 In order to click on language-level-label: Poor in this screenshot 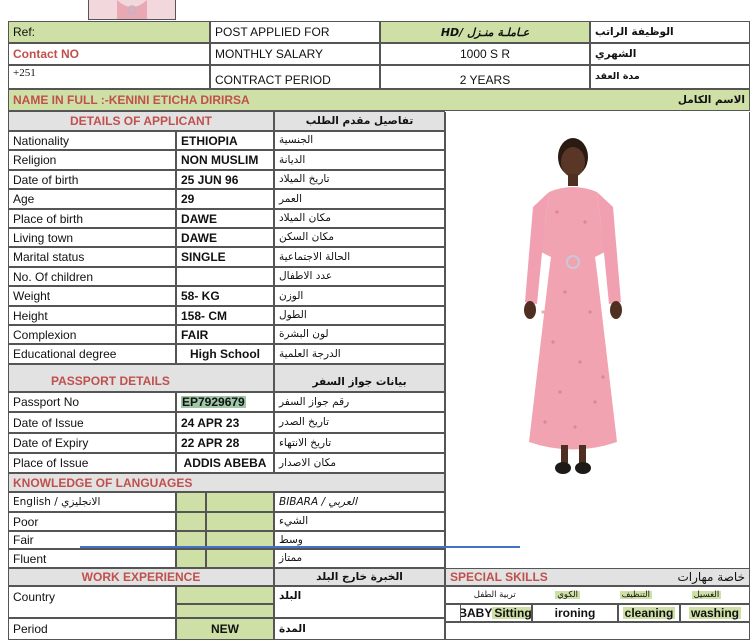, I will do `click(92, 521)`.